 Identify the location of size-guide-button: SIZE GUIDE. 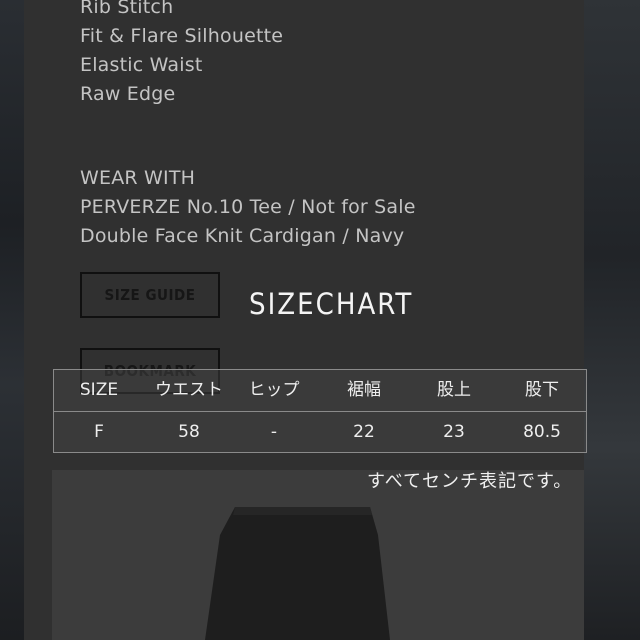
(150, 295).